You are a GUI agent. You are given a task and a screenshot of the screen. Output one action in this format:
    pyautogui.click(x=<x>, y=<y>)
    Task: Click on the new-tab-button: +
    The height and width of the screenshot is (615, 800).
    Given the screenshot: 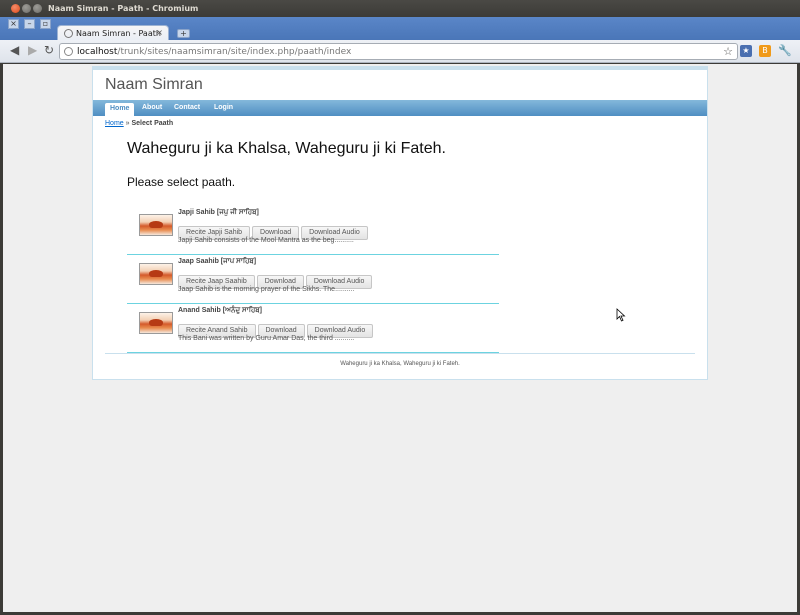 What is the action you would take?
    pyautogui.click(x=183, y=33)
    